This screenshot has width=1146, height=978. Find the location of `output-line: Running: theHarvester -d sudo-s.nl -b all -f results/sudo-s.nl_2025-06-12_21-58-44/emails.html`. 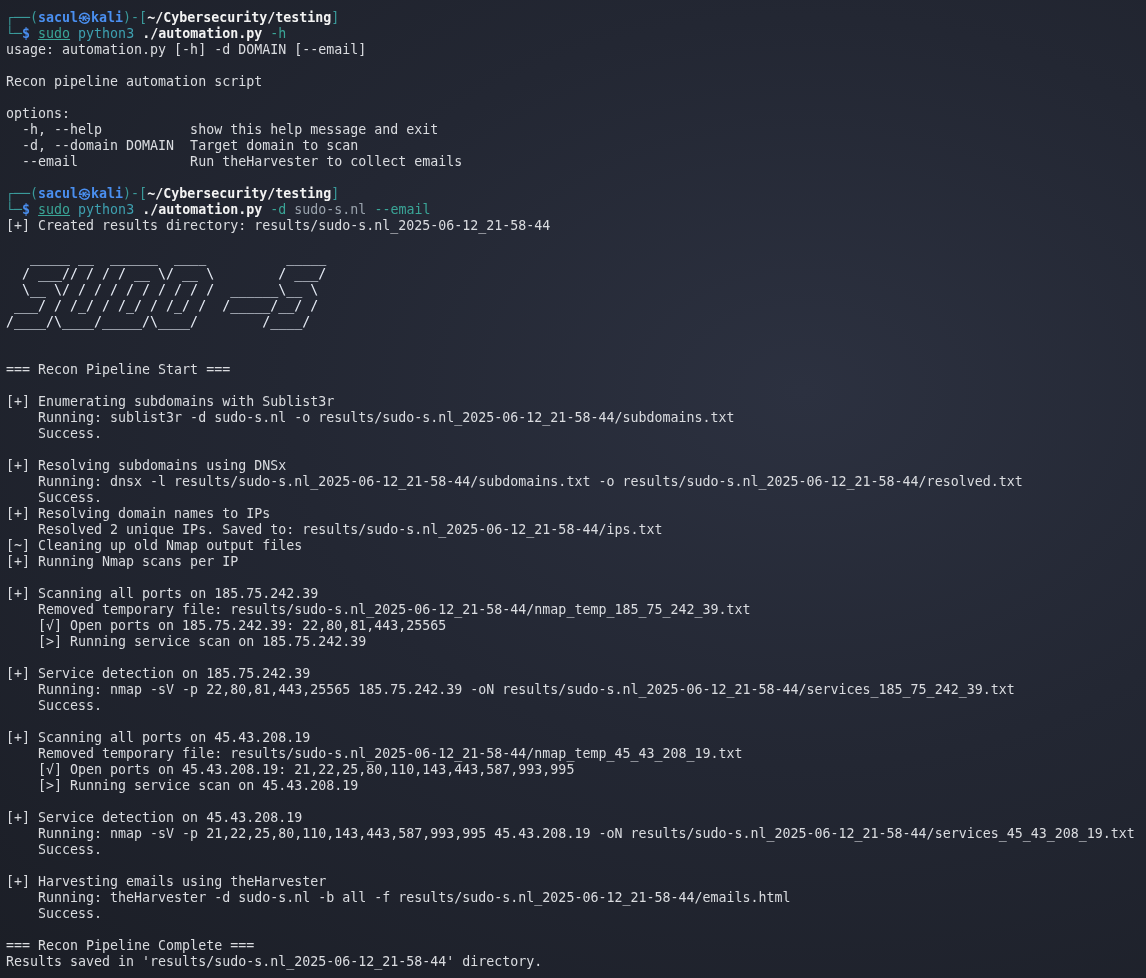

output-line: Running: theHarvester -d sudo-s.nl -b all -f results/sudo-s.nl_2025-06-12_21-58-44/emails.html is located at coordinates (414, 898).